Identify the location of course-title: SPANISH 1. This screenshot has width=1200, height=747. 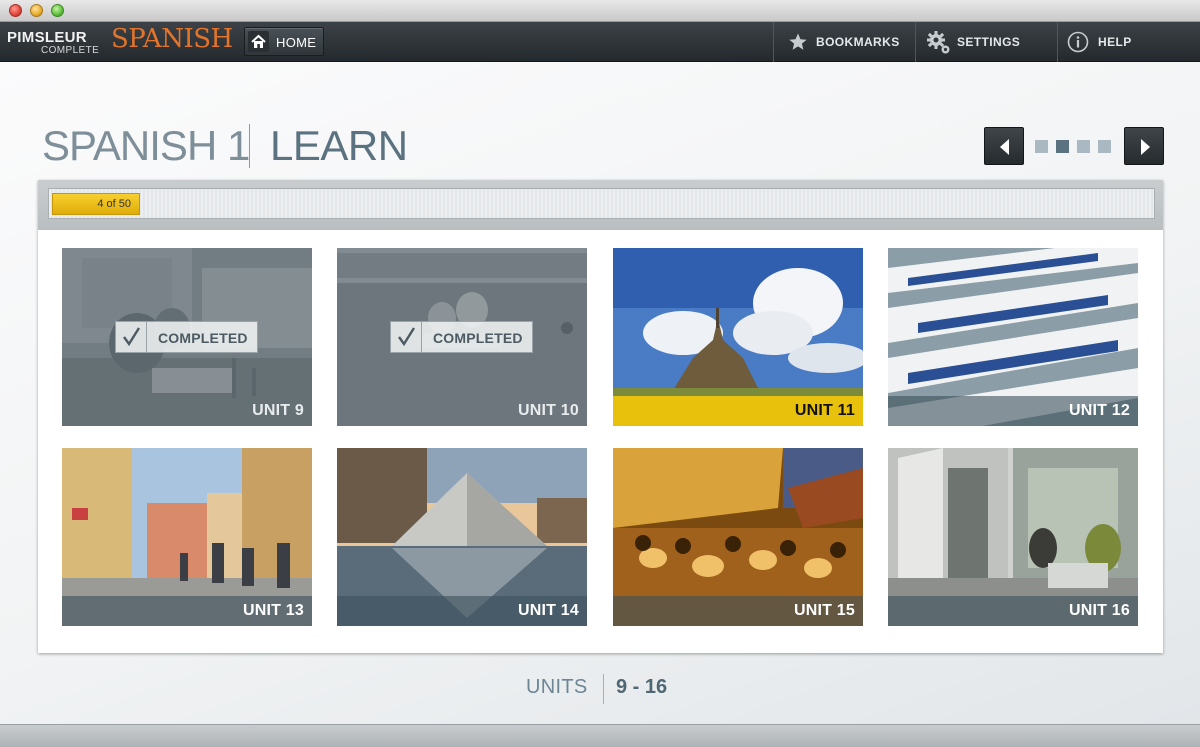
(146, 145).